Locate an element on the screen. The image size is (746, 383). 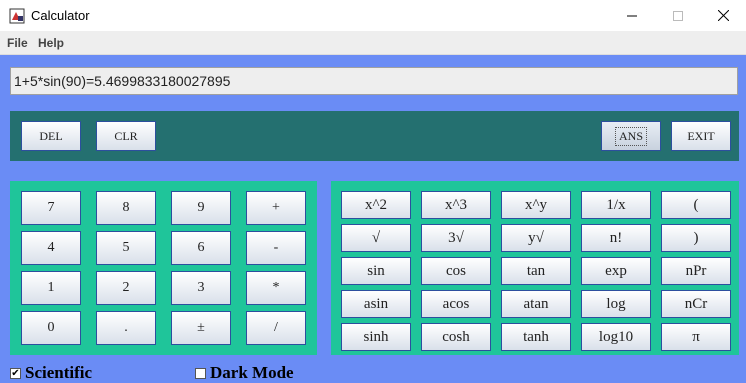
key-acos: acos is located at coordinates (456, 304).